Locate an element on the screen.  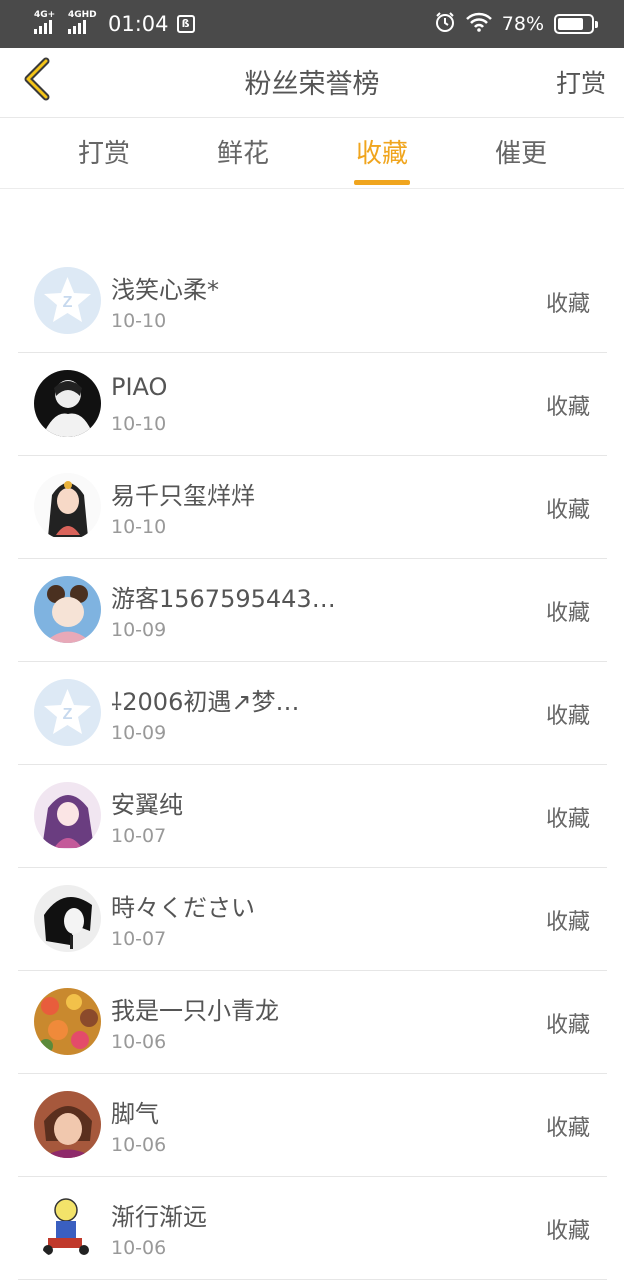
battery-level-fill is located at coordinates (570, 24).